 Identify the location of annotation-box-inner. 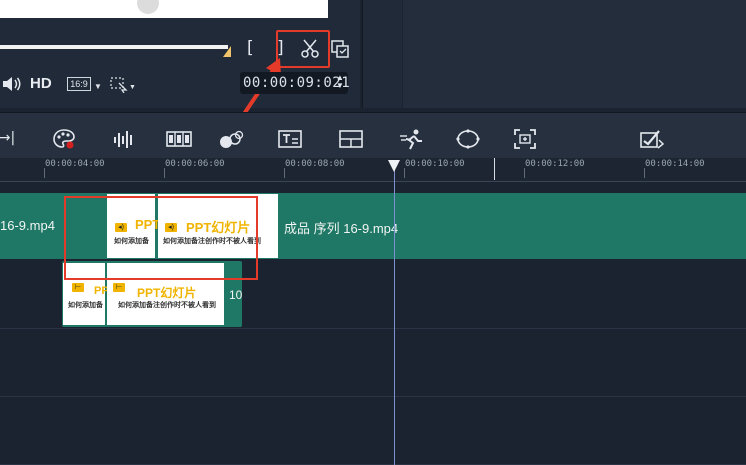
(131, 225).